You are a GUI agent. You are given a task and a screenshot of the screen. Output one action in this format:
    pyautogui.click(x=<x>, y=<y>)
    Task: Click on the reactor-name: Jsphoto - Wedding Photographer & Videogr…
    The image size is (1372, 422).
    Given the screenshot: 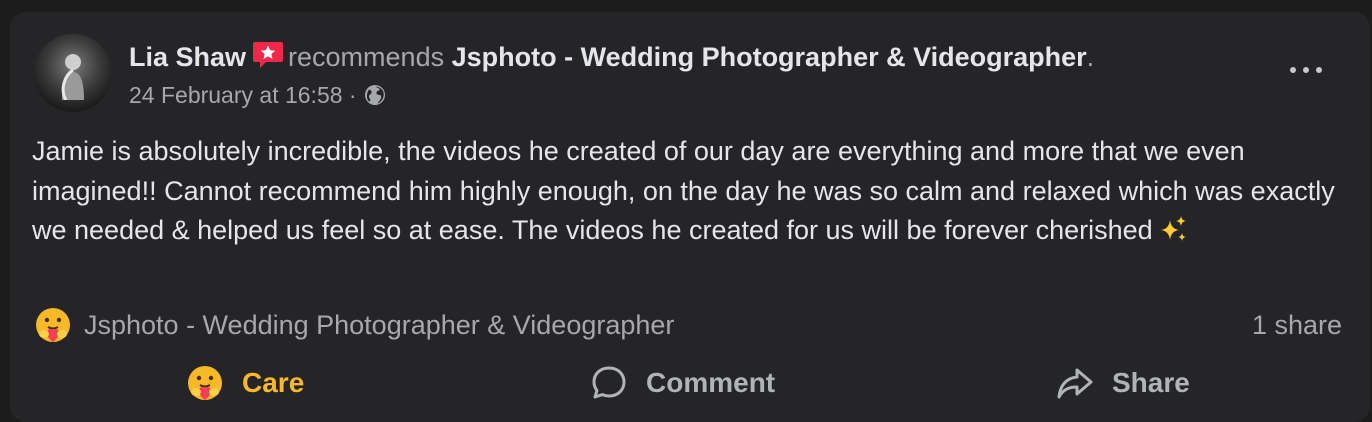 What is the action you would take?
    pyautogui.click(x=379, y=324)
    